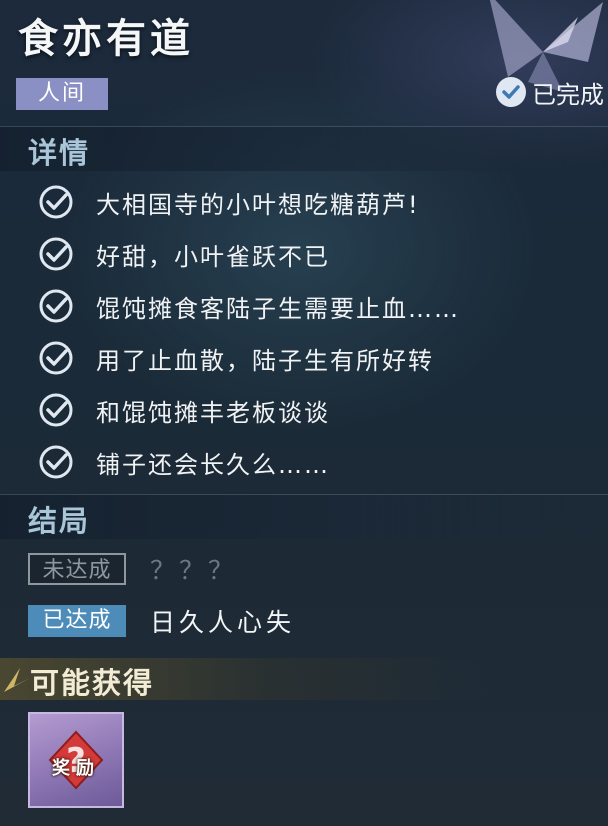 The width and height of the screenshot is (608, 826). Describe the element at coordinates (59, 153) in the screenshot. I see `details-section-title: 详情` at that location.